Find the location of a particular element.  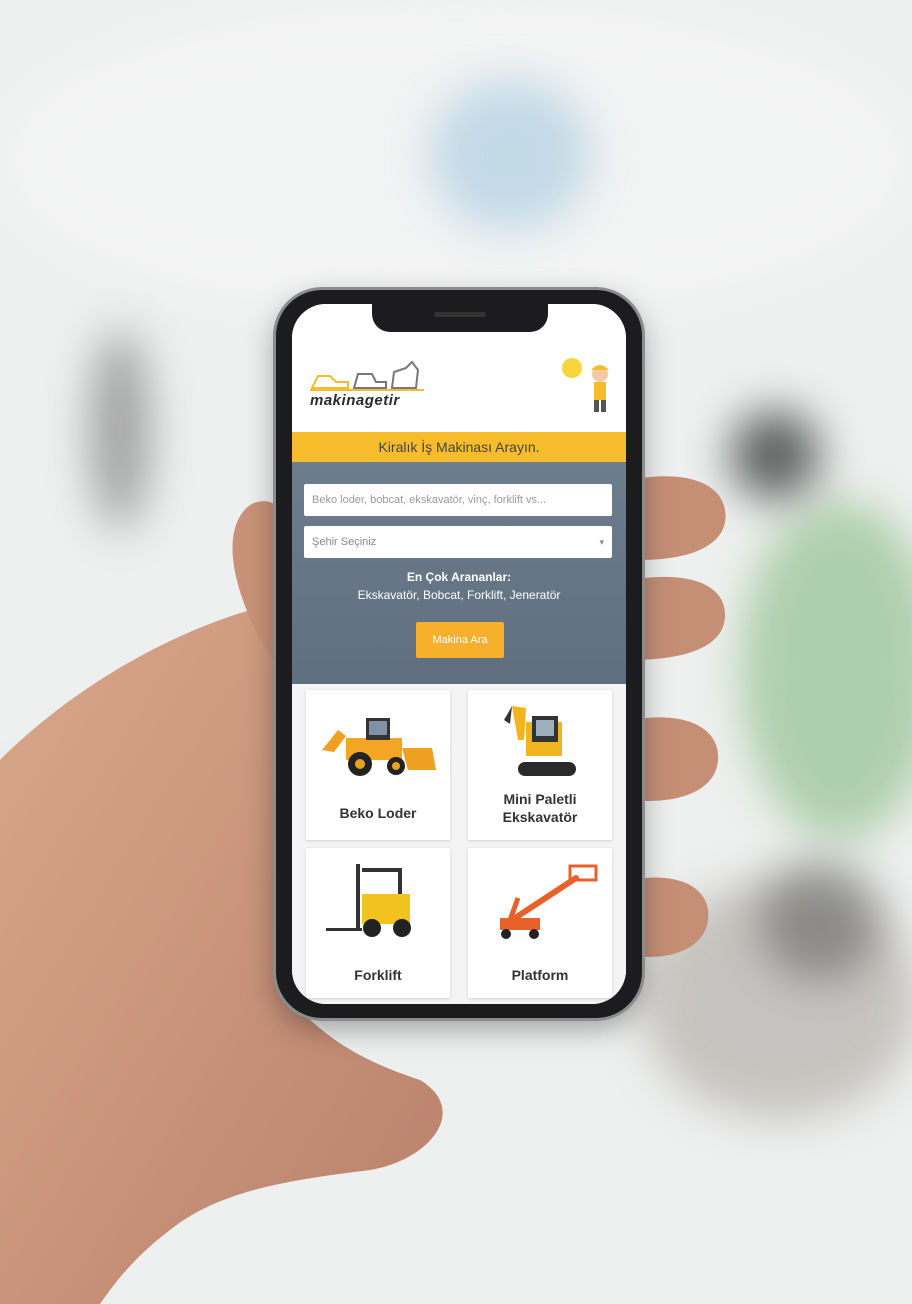

category-card-forklift: Forklift is located at coordinates (378, 923).